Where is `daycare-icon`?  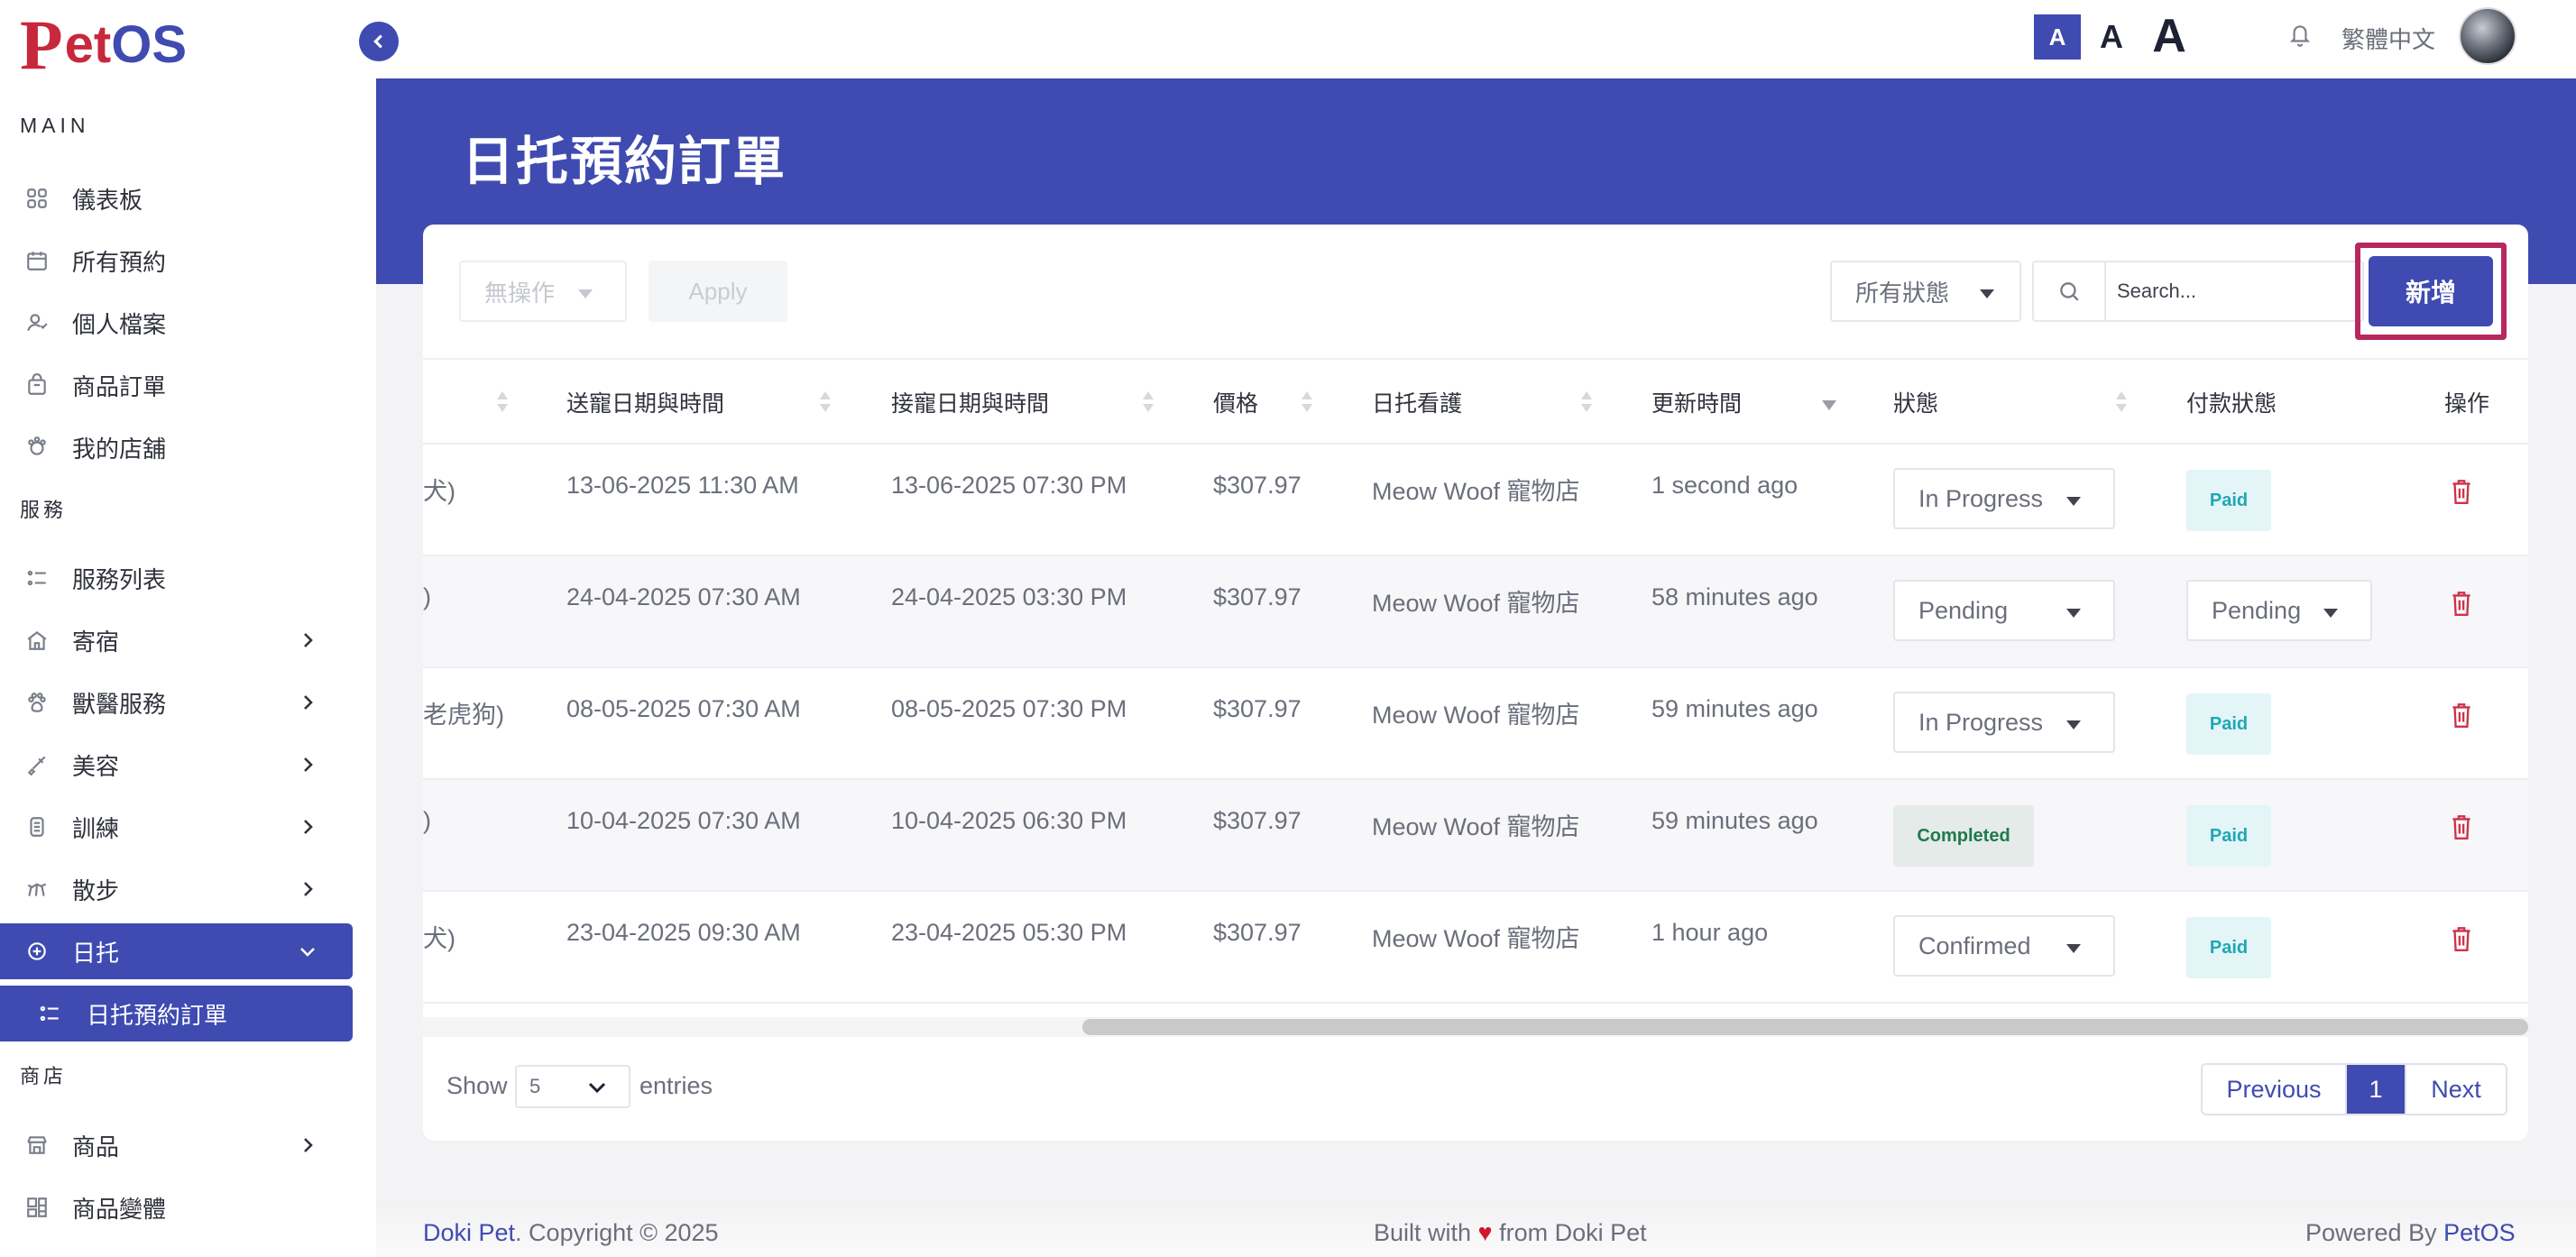 daycare-icon is located at coordinates (37, 951).